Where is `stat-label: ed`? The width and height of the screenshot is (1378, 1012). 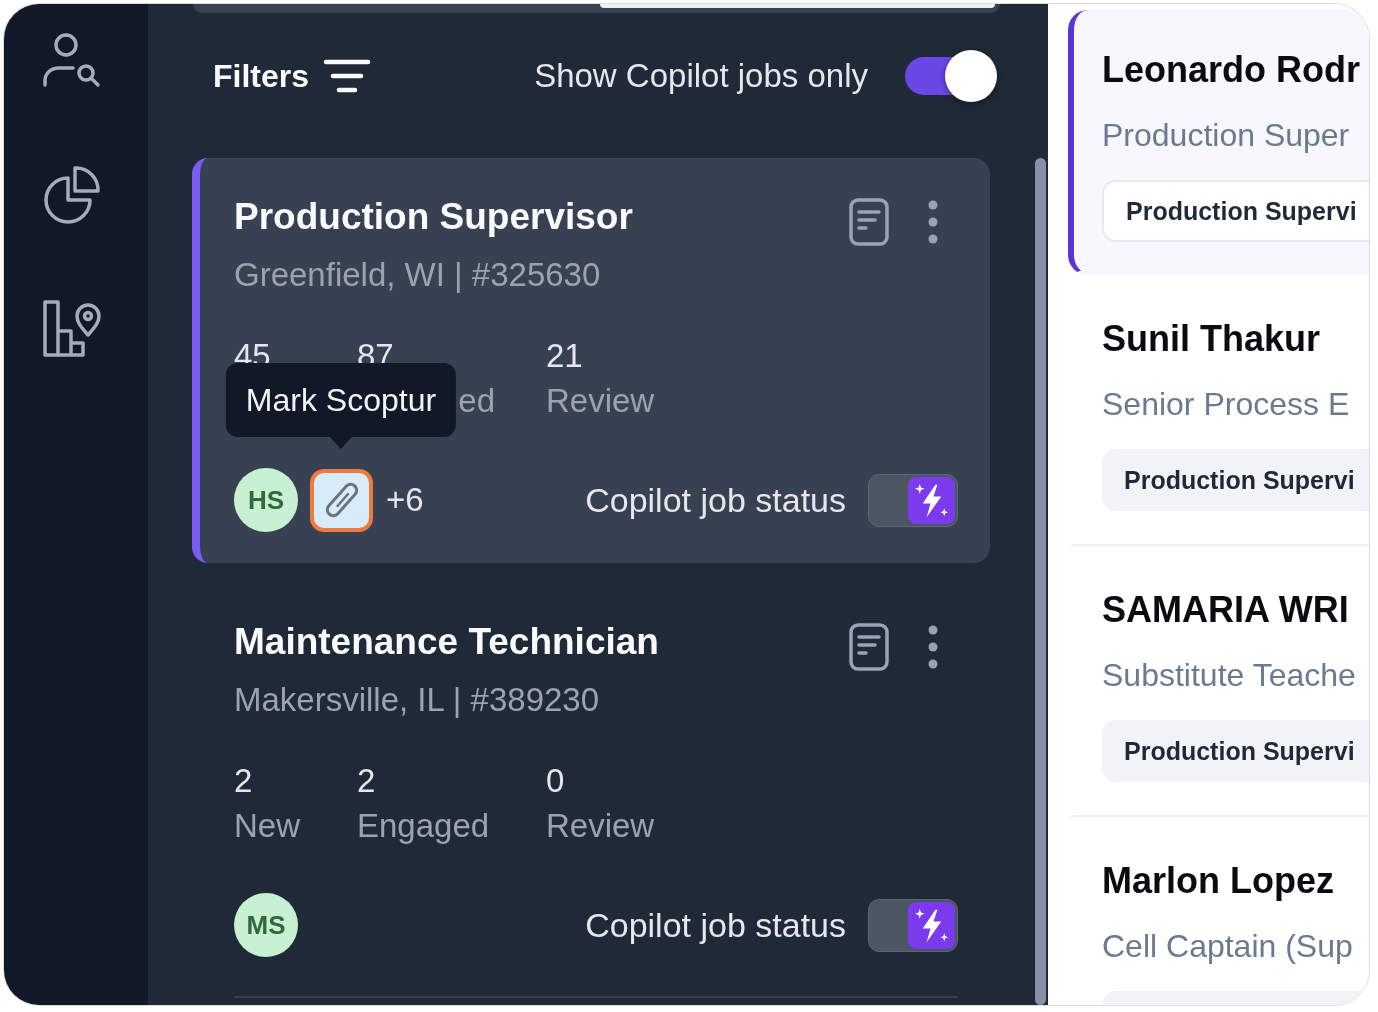
stat-label: ed is located at coordinates (476, 401).